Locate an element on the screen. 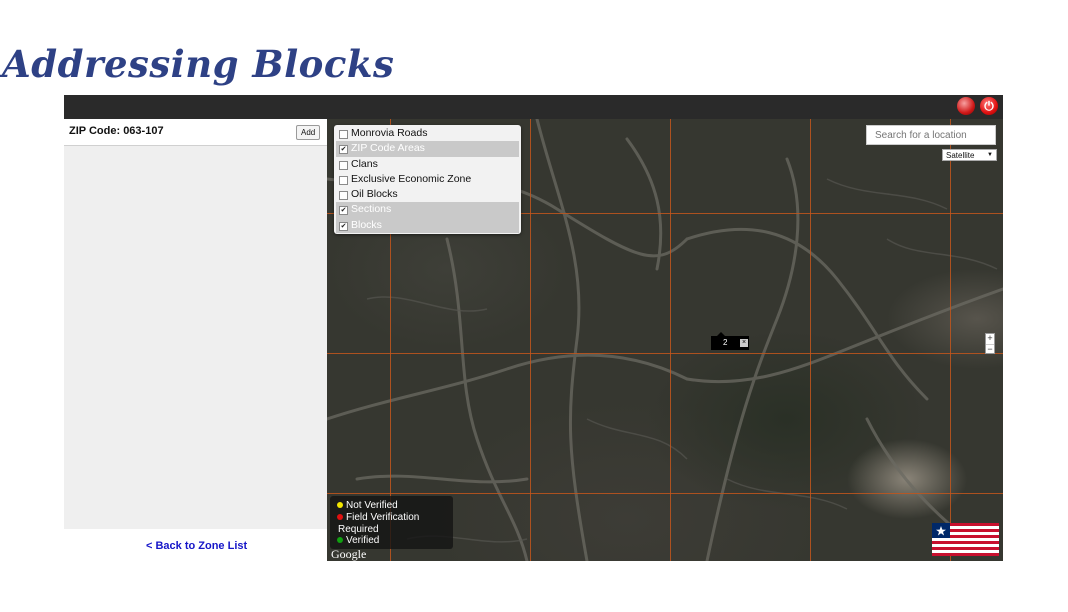 Image resolution: width=1068 pixels, height=612 pixels. legend-not-verified: Not Verified is located at coordinates (367, 505).